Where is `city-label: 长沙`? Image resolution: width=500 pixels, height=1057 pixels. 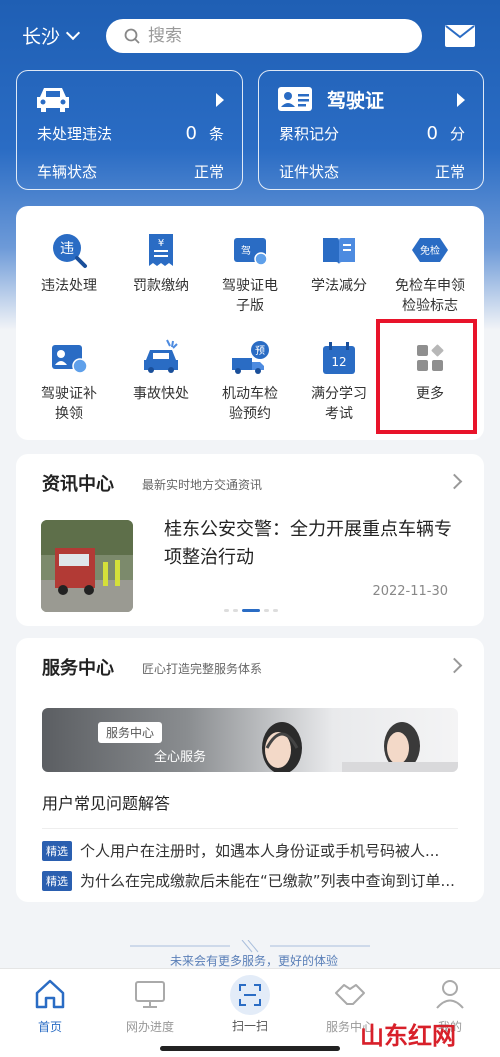 city-label: 长沙 is located at coordinates (41, 37).